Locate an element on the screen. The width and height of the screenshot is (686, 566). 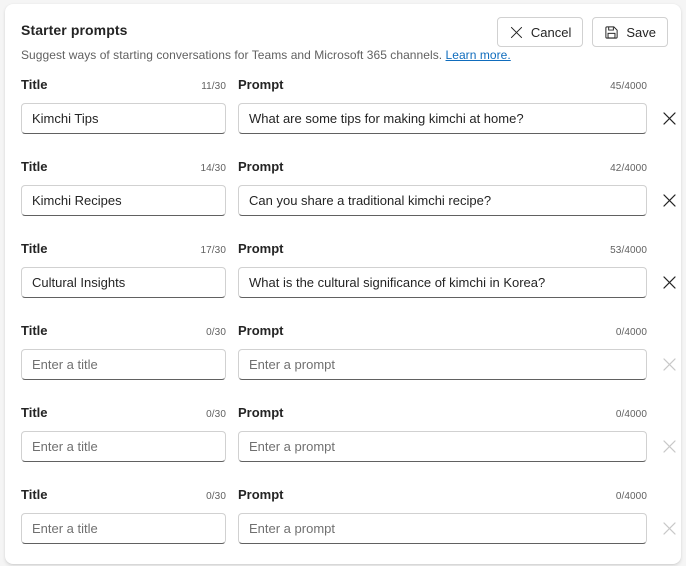
save-floppy-icon is located at coordinates (611, 32).